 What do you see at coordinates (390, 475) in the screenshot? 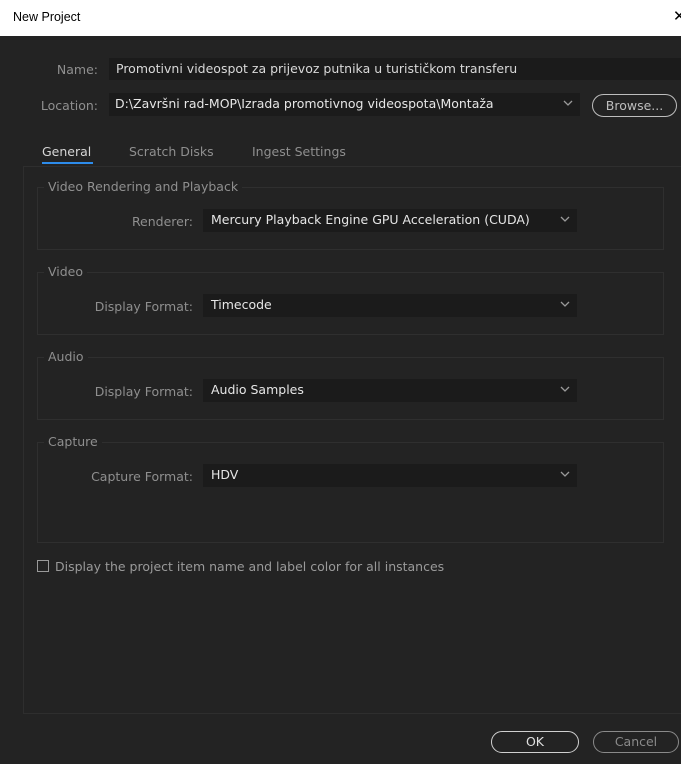
I see `capture-format-select: HDV` at bounding box center [390, 475].